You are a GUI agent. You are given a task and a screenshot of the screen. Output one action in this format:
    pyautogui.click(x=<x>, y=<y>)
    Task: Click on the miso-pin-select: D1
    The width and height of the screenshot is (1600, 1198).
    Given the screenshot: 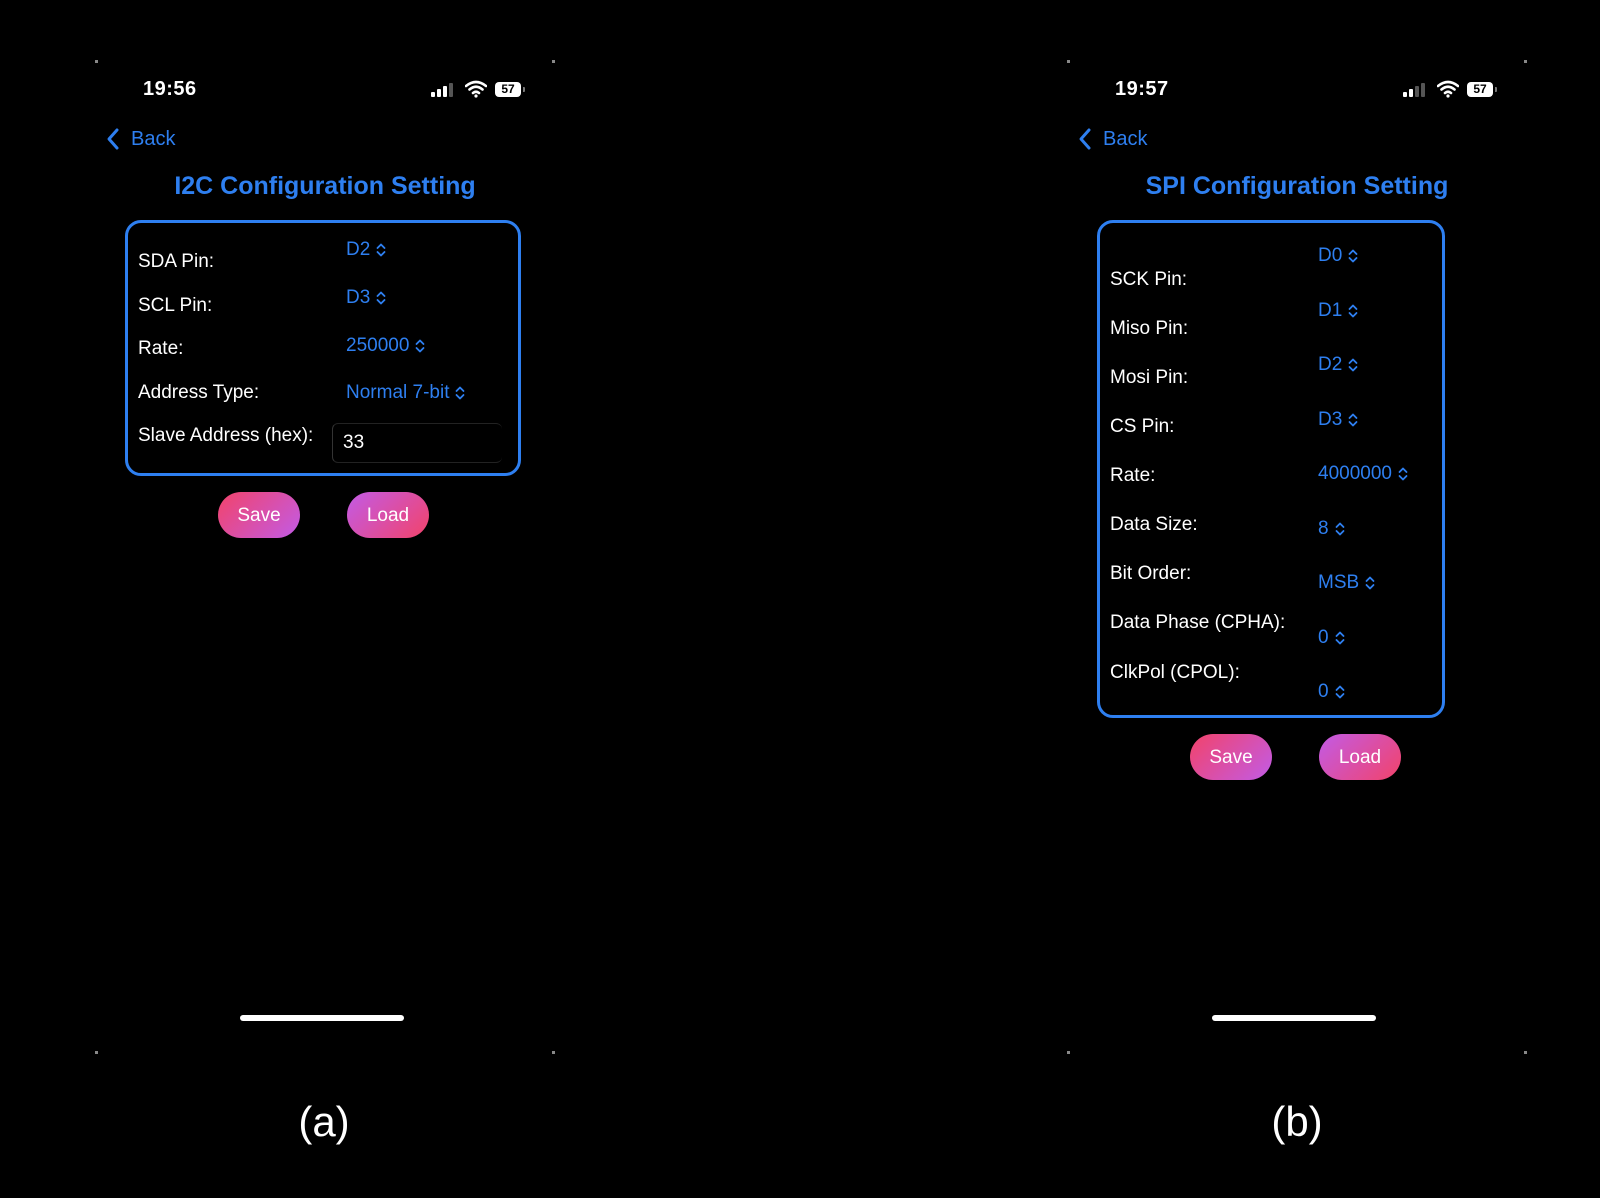 What is the action you would take?
    pyautogui.click(x=1338, y=311)
    